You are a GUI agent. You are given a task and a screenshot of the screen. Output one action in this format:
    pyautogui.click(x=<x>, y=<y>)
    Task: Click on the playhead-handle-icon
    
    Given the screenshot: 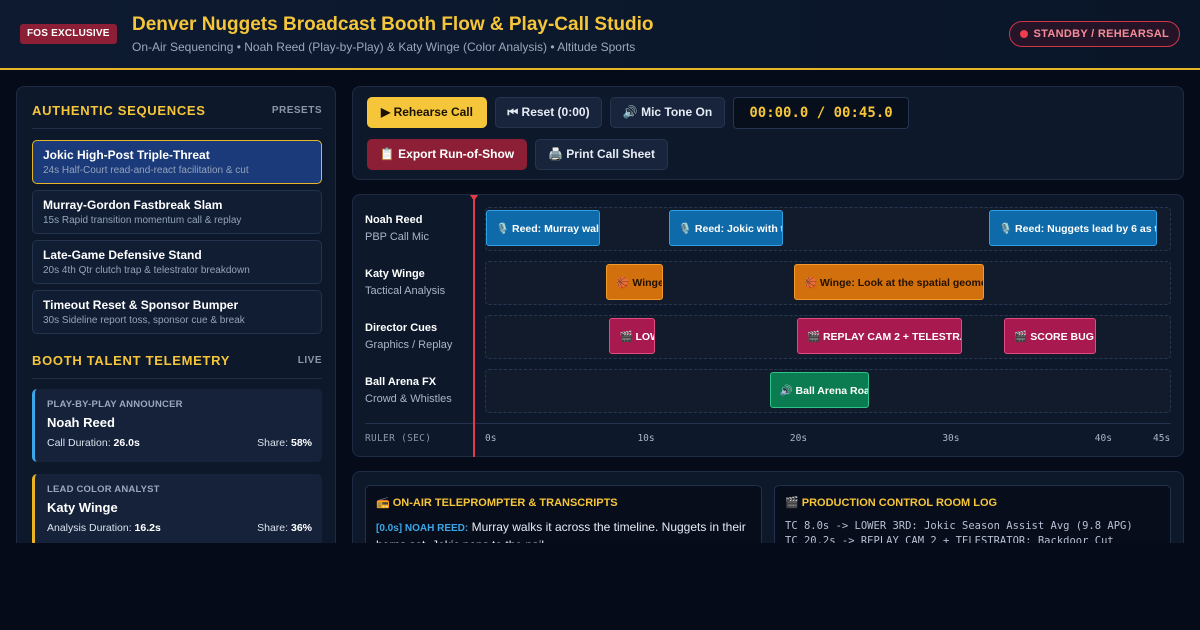 What is the action you would take?
    pyautogui.click(x=474, y=198)
    